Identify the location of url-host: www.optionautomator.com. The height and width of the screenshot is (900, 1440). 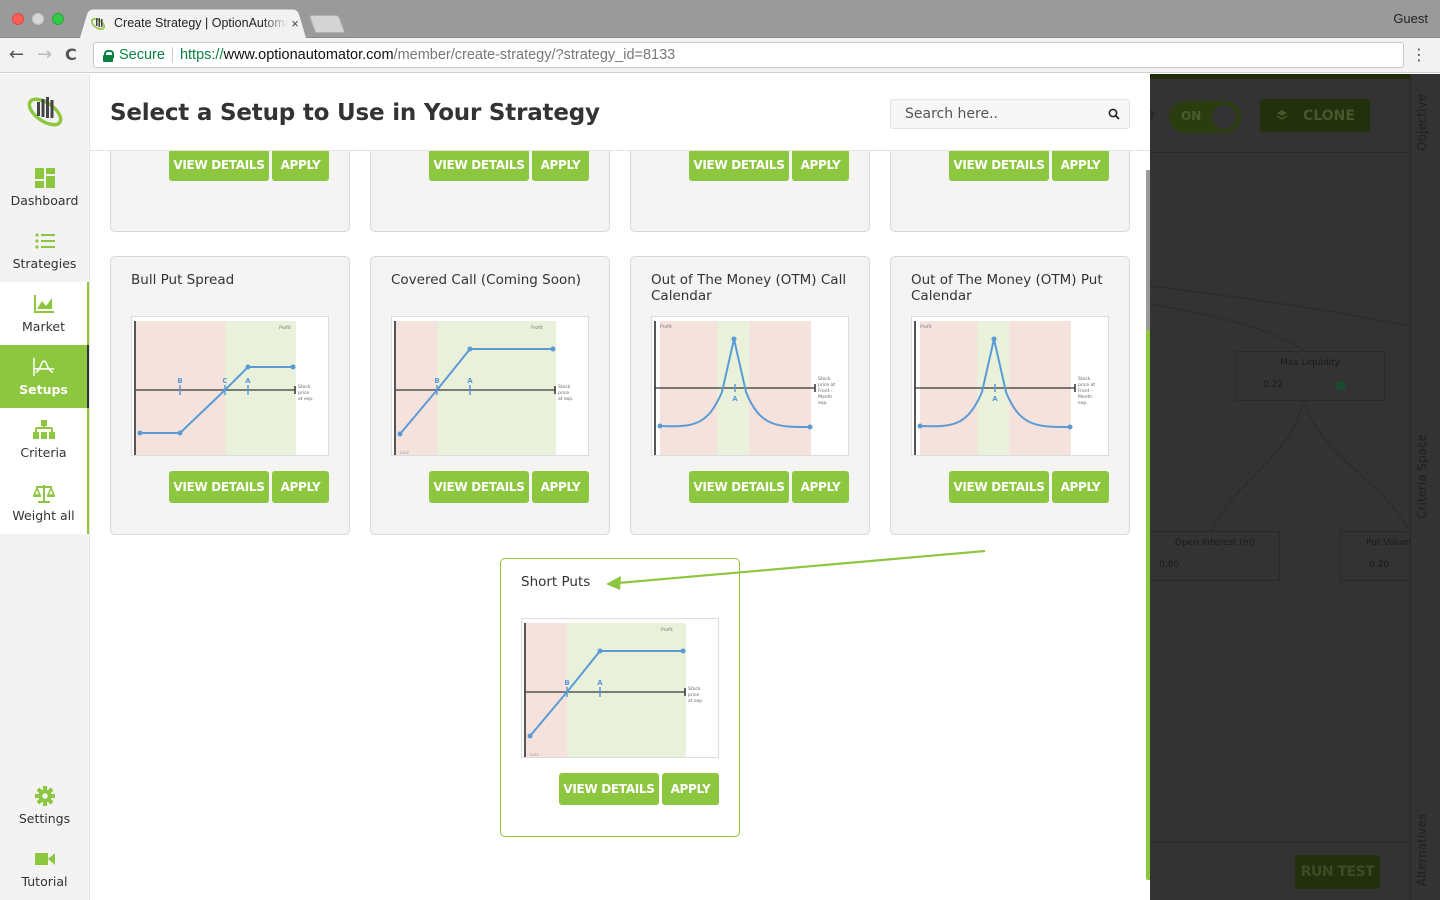
(308, 55).